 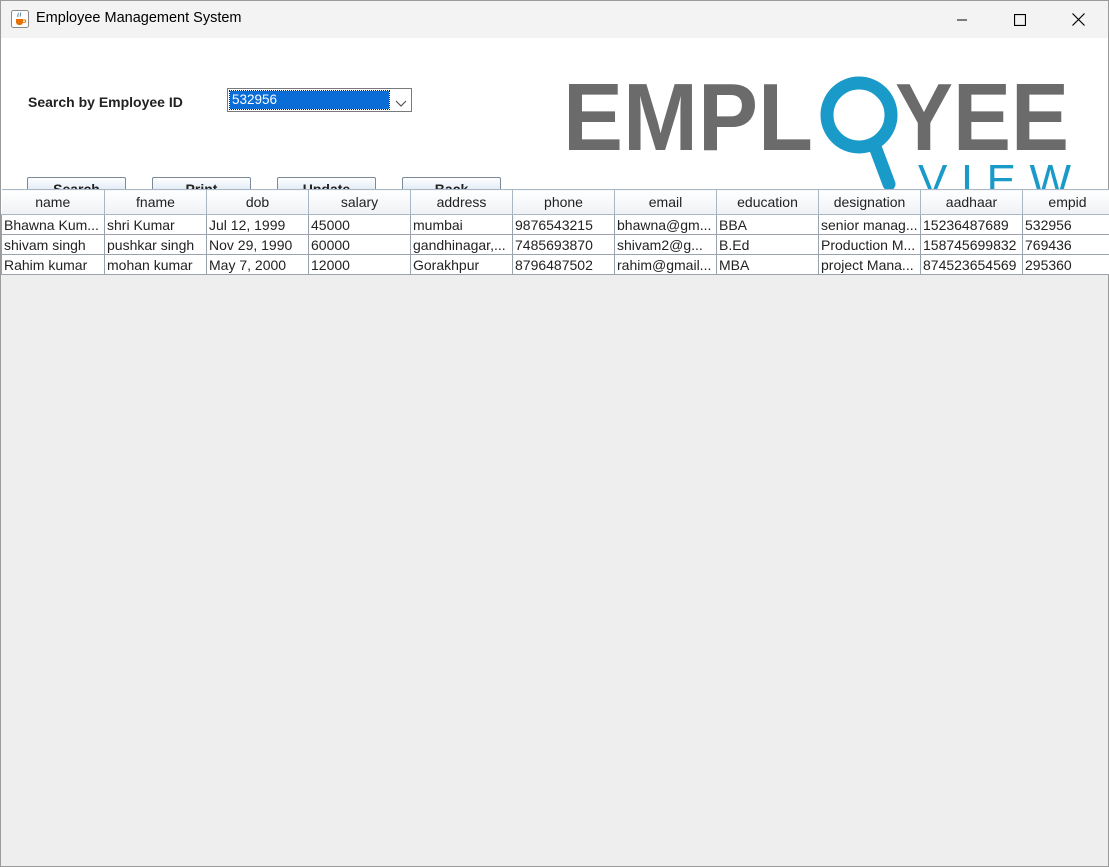 I want to click on employee-view-logo: EMPL YEE VIEW, so click(x=817, y=134).